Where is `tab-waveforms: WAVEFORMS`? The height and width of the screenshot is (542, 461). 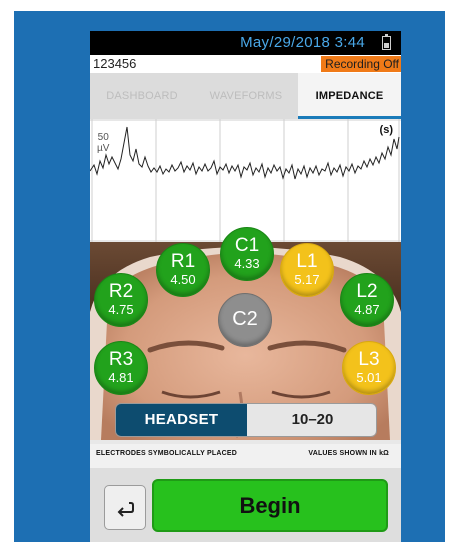 tab-waveforms: WAVEFORMS is located at coordinates (246, 96).